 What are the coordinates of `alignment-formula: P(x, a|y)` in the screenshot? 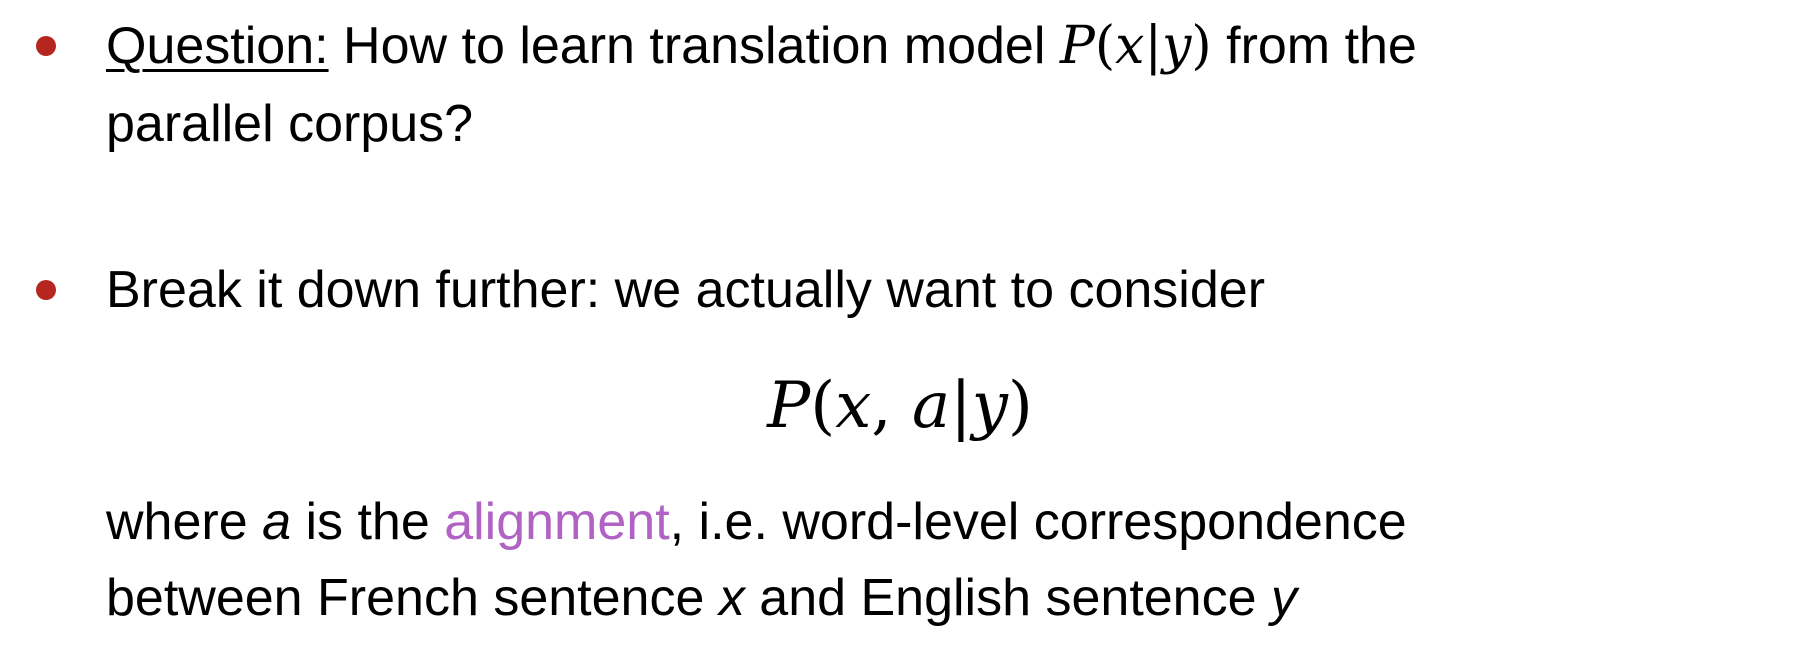 It's located at (900, 405).